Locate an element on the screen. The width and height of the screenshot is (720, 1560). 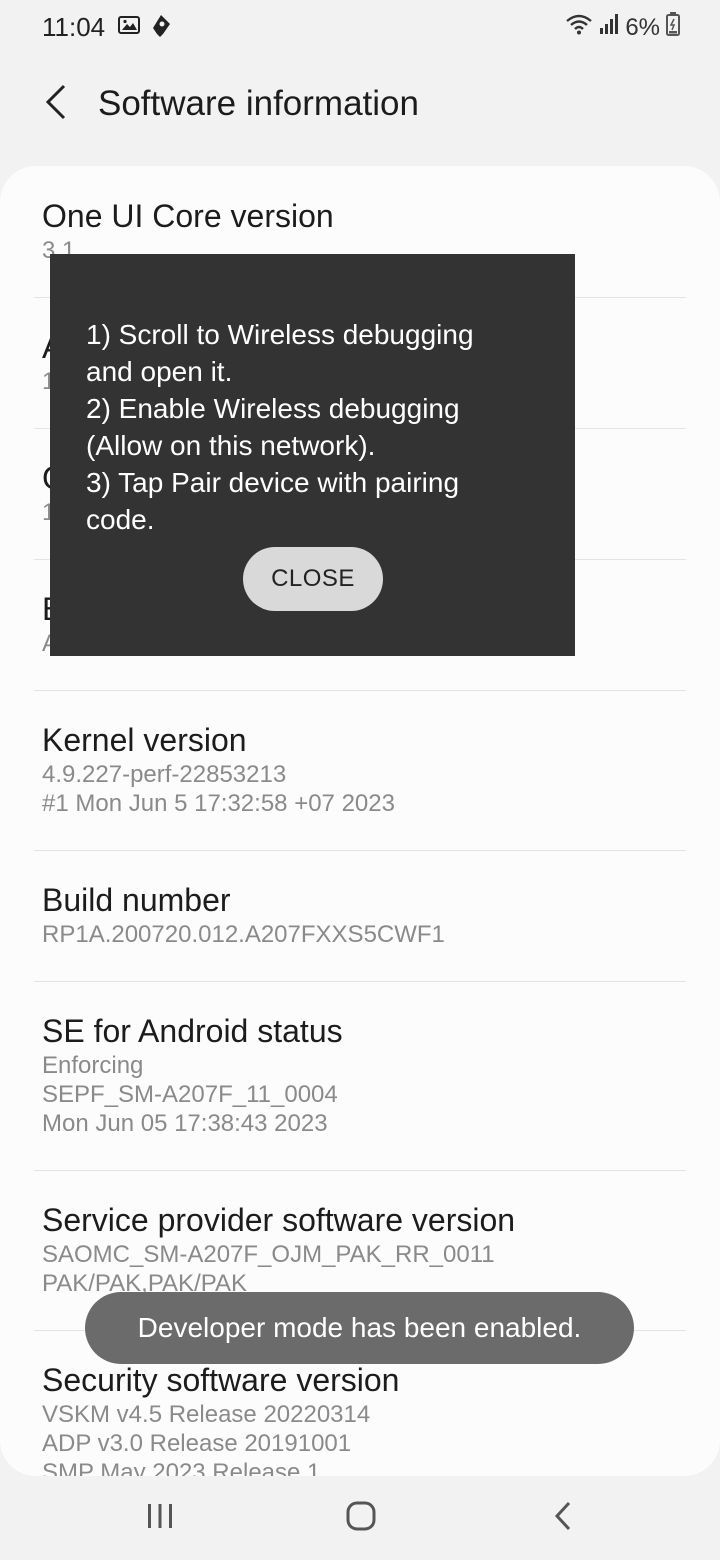
status-bar: 11:04 6% is located at coordinates (360, 28).